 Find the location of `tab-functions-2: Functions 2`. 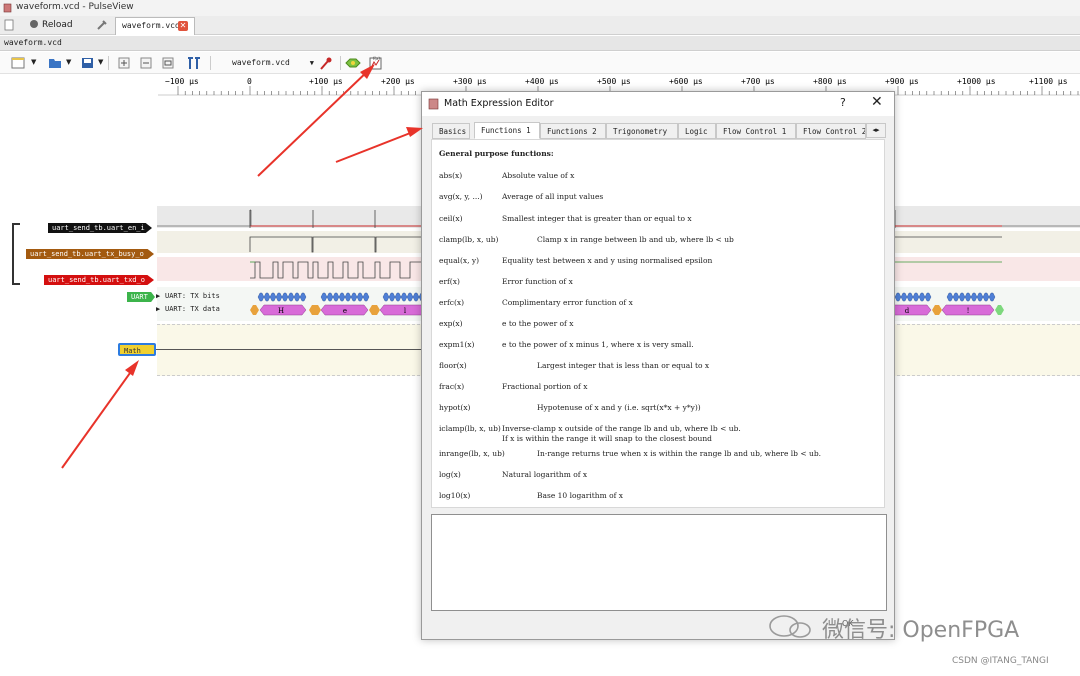

tab-functions-2: Functions 2 is located at coordinates (573, 131).